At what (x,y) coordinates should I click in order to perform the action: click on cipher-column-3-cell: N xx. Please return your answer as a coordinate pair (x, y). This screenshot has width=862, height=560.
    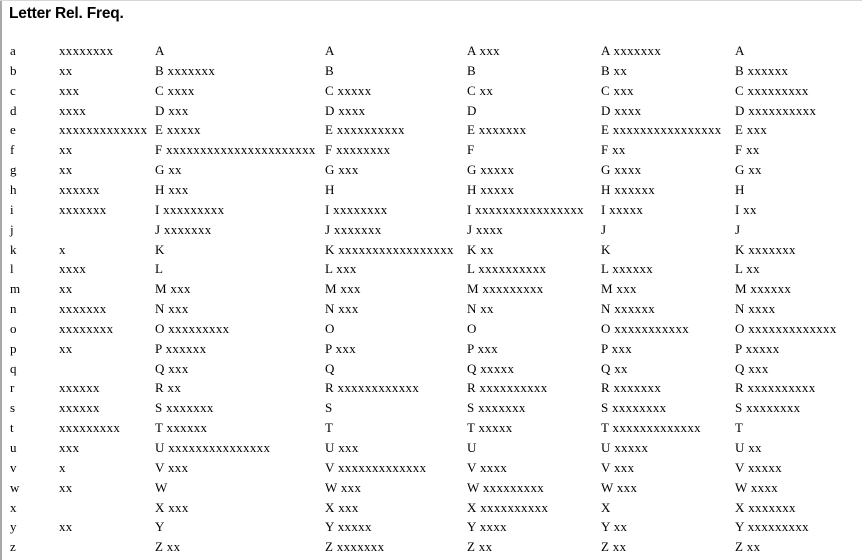
    Looking at the image, I should click on (480, 309).